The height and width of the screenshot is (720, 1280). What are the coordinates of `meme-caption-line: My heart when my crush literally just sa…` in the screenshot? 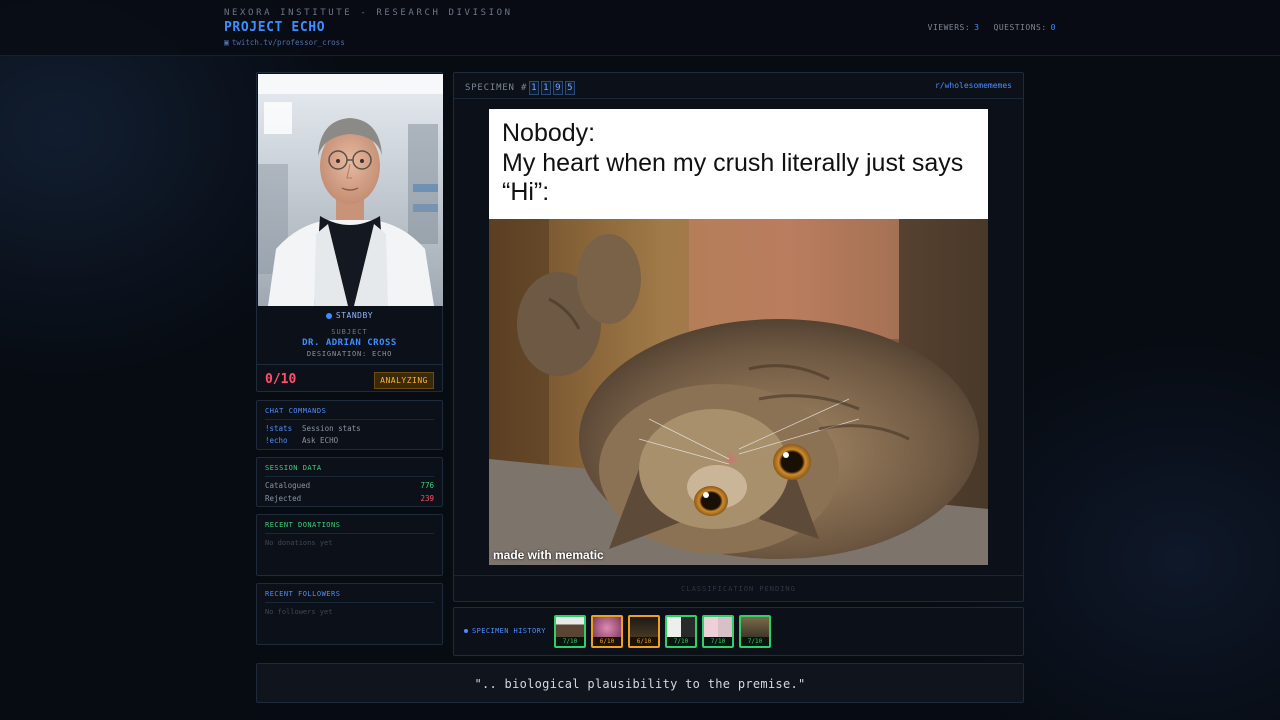 It's located at (733, 177).